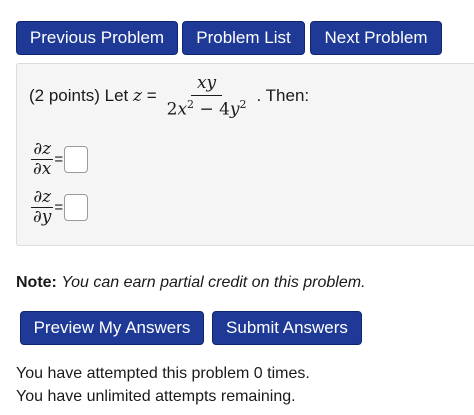 The height and width of the screenshot is (415, 474). What do you see at coordinates (163, 373) in the screenshot?
I see `attempts-status: You have attempted this problem 0 times.` at bounding box center [163, 373].